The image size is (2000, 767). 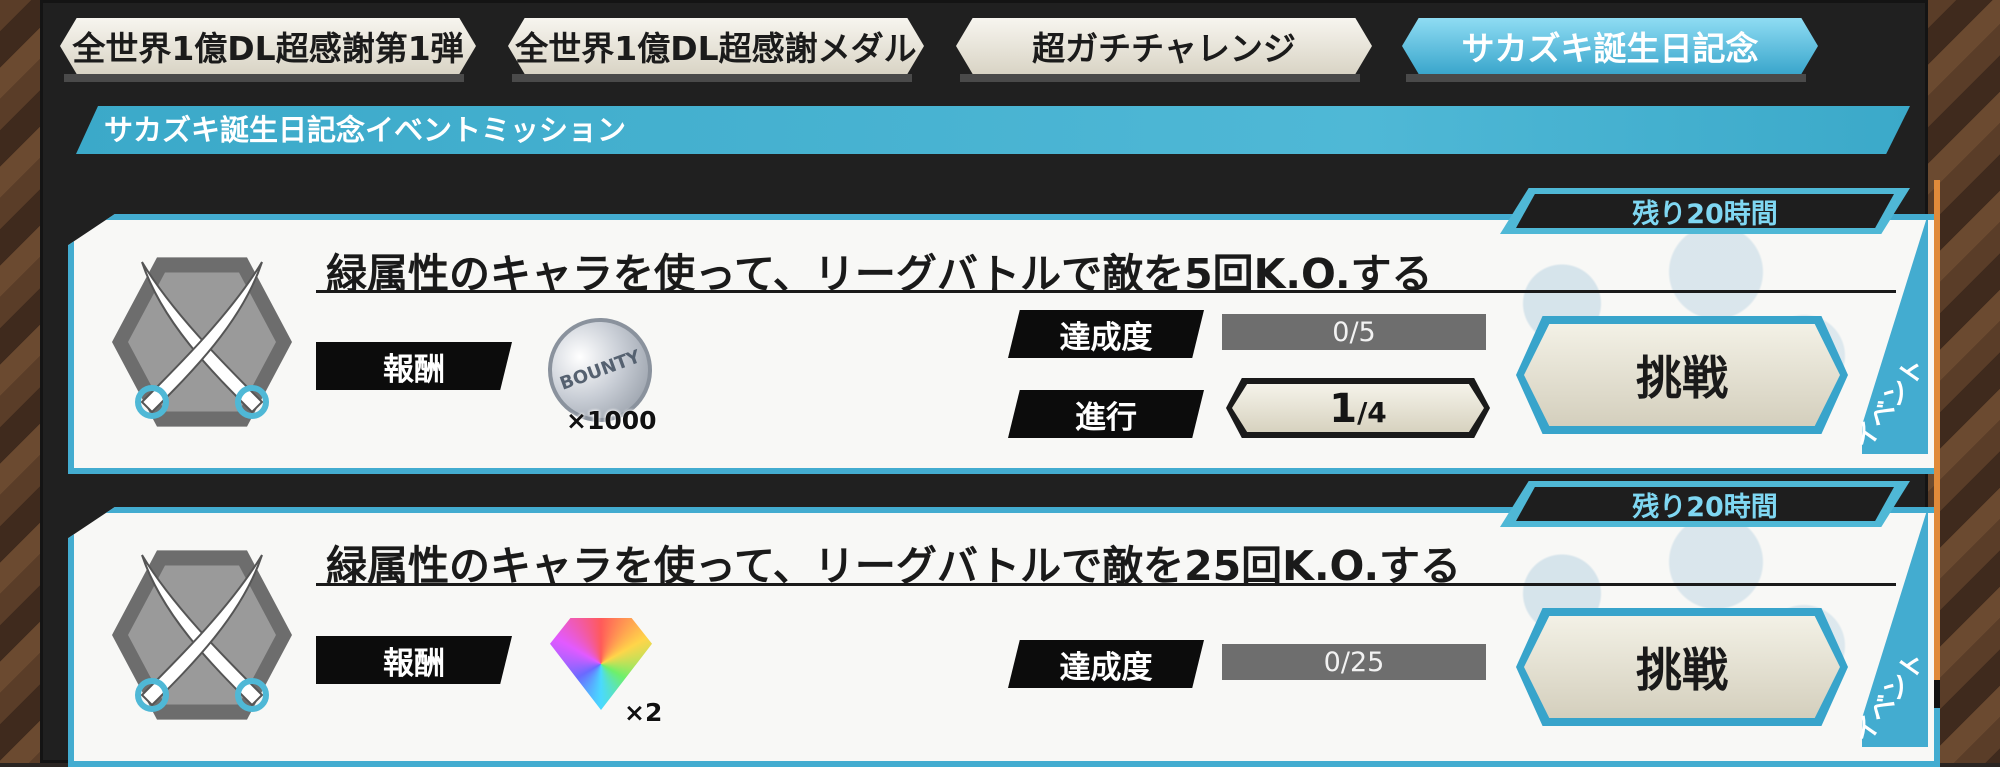 What do you see at coordinates (1106, 414) in the screenshot?
I see `progress-label: 進行` at bounding box center [1106, 414].